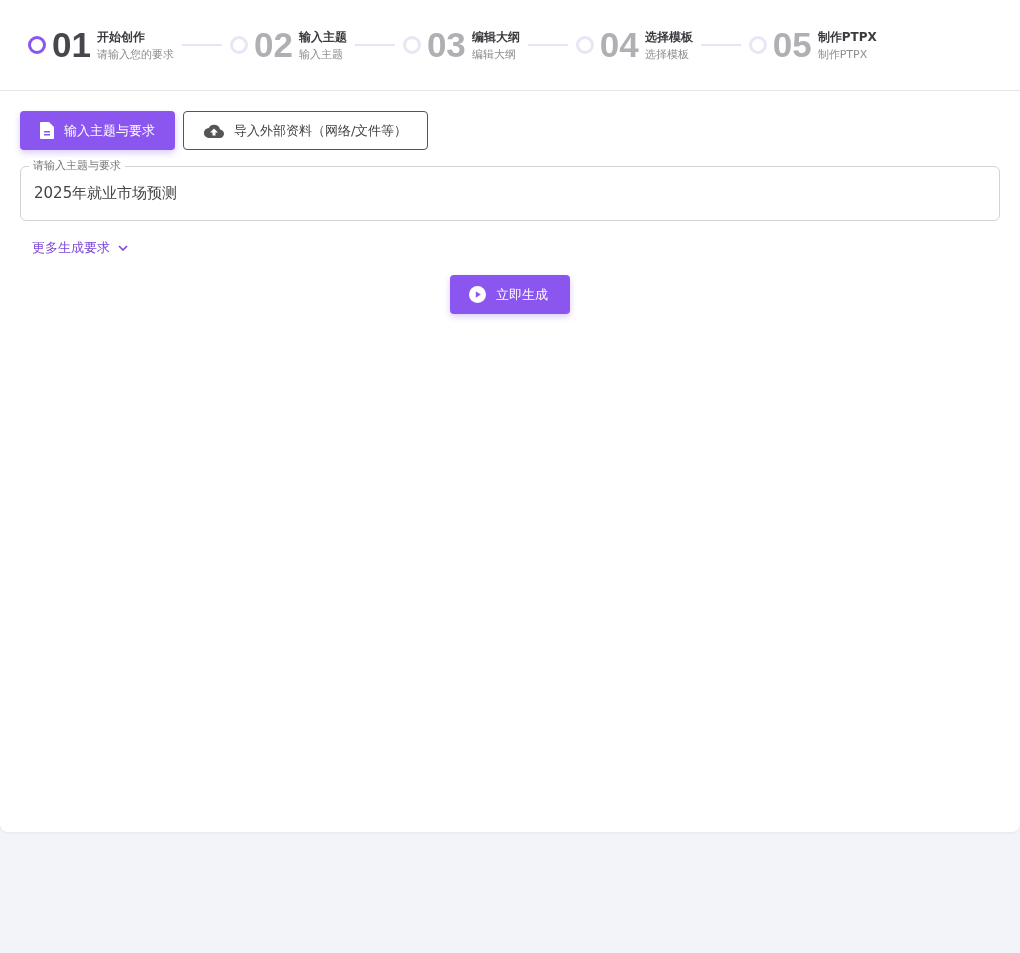 This screenshot has width=1020, height=953. Describe the element at coordinates (792, 45) in the screenshot. I see `step-number: 05` at that location.